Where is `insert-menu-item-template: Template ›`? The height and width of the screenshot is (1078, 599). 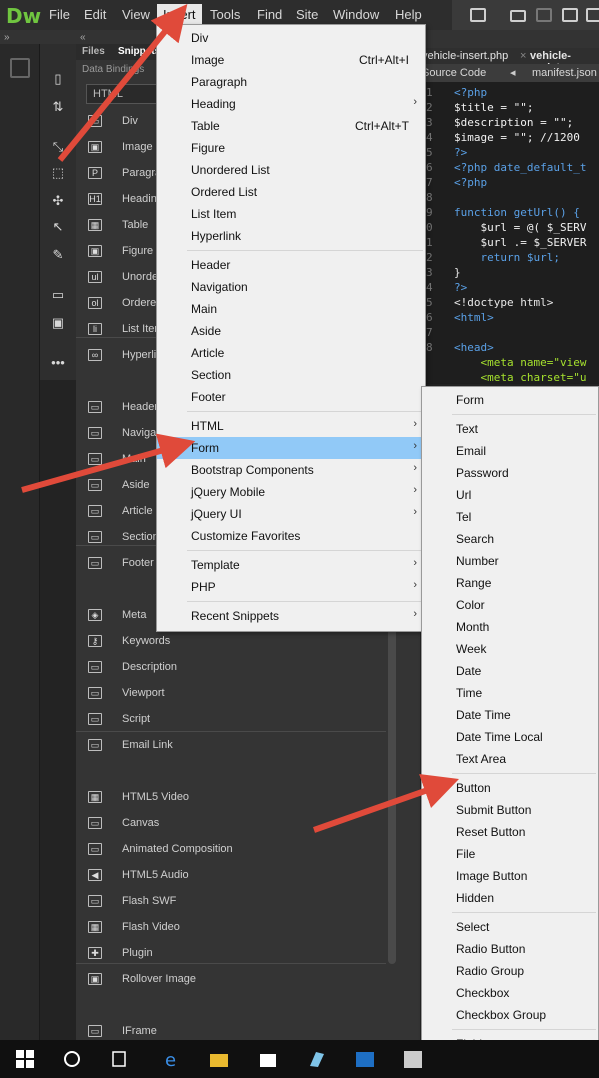
insert-menu-item-template: Template › is located at coordinates (291, 565).